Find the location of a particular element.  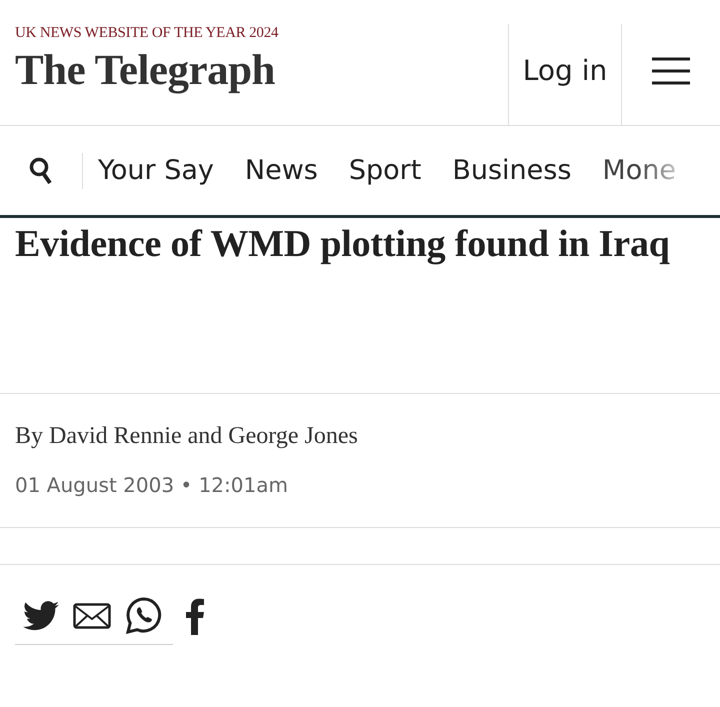

whatsapp-icon is located at coordinates (144, 615).